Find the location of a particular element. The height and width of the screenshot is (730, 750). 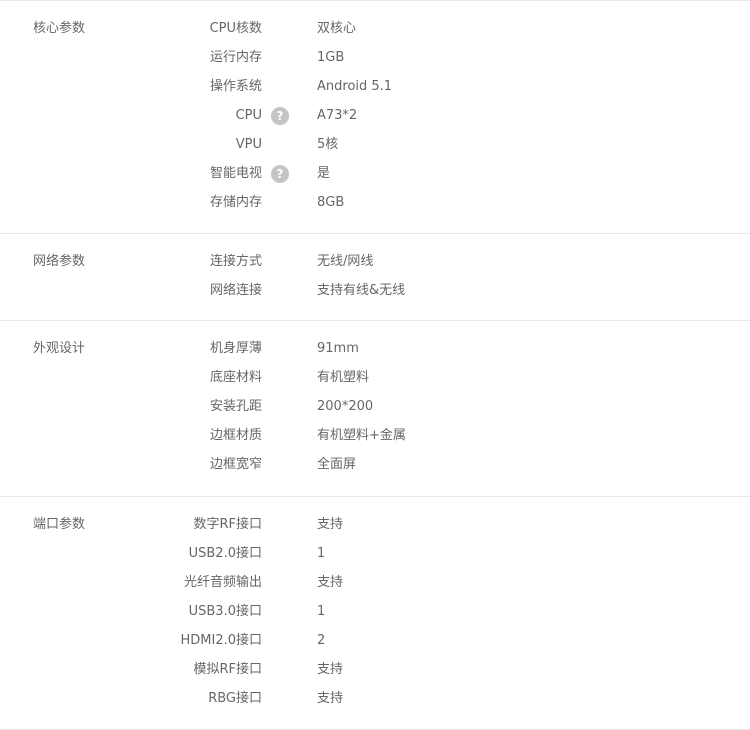

spec-label: 网络连接 is located at coordinates (235, 290).